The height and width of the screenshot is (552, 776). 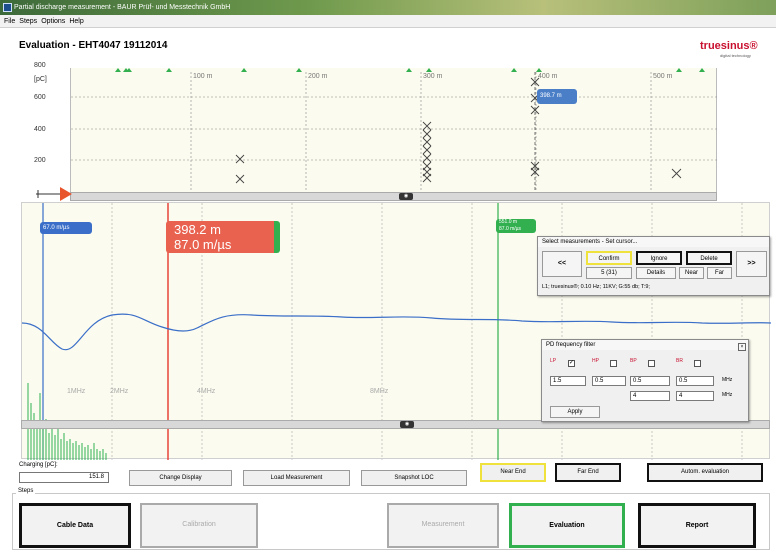 What do you see at coordinates (318, 76) in the screenshot?
I see `x-tick-200: 200 m` at bounding box center [318, 76].